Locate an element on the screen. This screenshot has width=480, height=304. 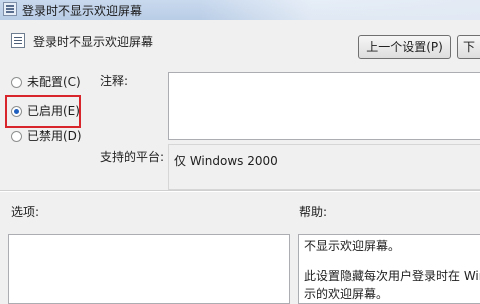
previous-setting-button: 上一个设置(P) is located at coordinates (404, 47).